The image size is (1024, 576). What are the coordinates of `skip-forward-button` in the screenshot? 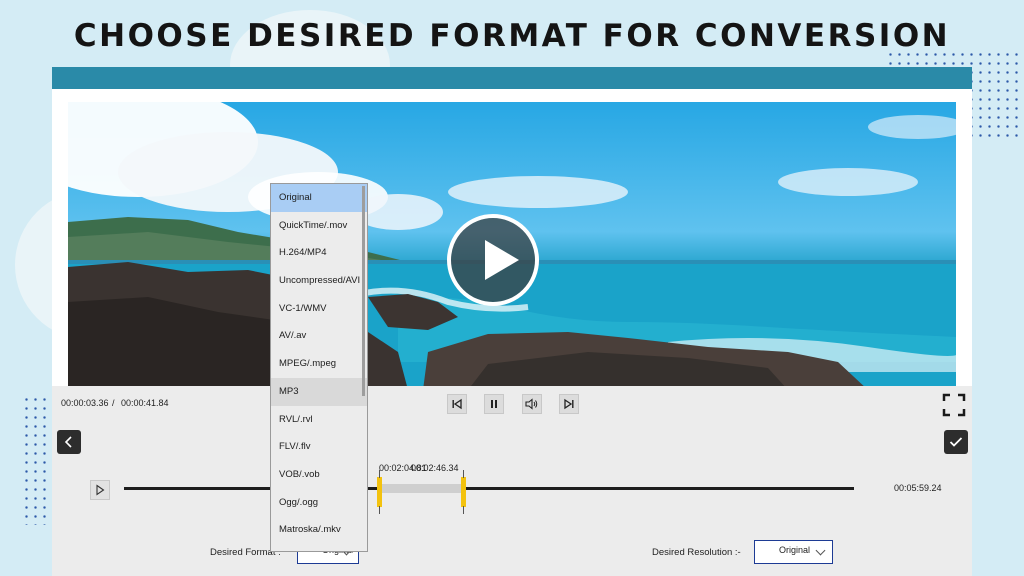 It's located at (569, 404).